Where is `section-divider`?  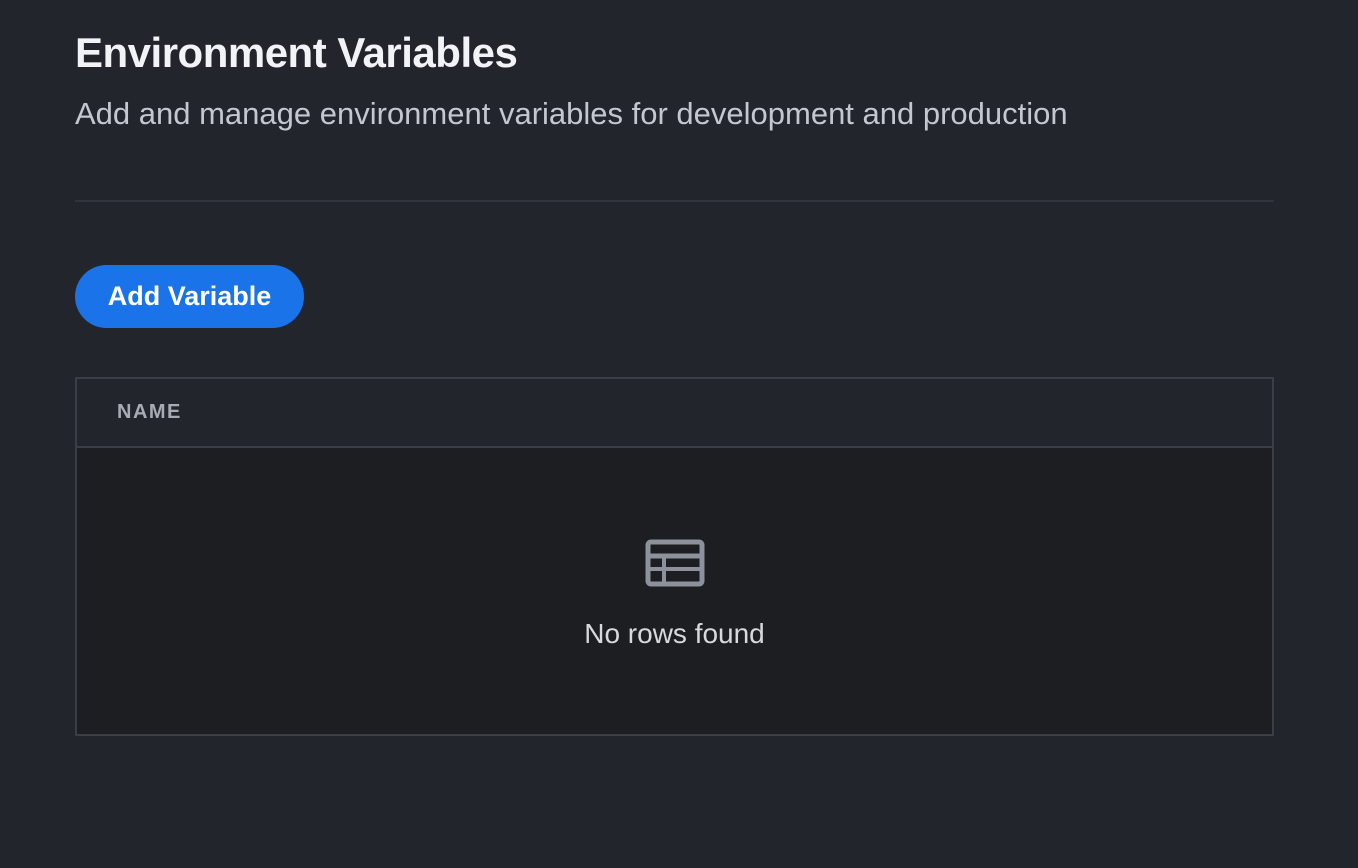 section-divider is located at coordinates (674, 201).